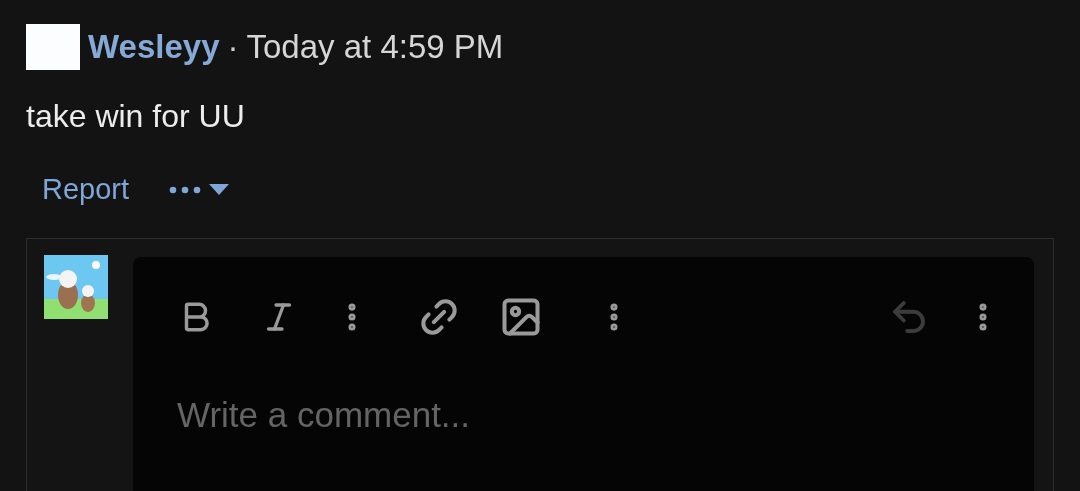  I want to click on post-body: take win for UU, so click(136, 116).